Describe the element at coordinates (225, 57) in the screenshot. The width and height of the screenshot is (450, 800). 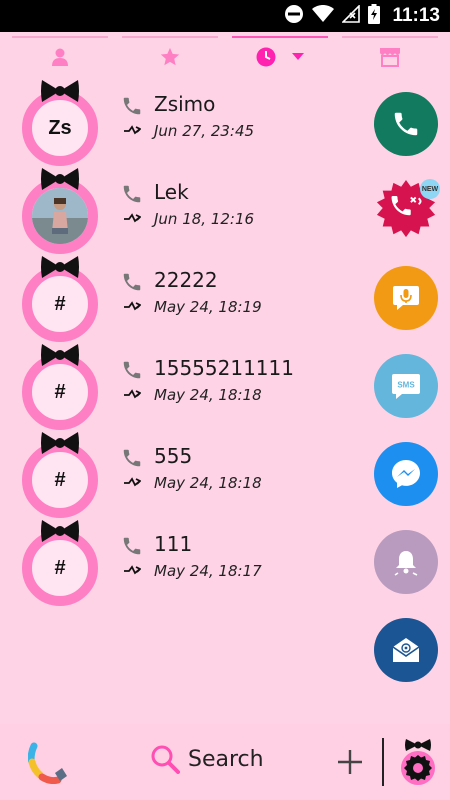
I see `tab-bar` at that location.